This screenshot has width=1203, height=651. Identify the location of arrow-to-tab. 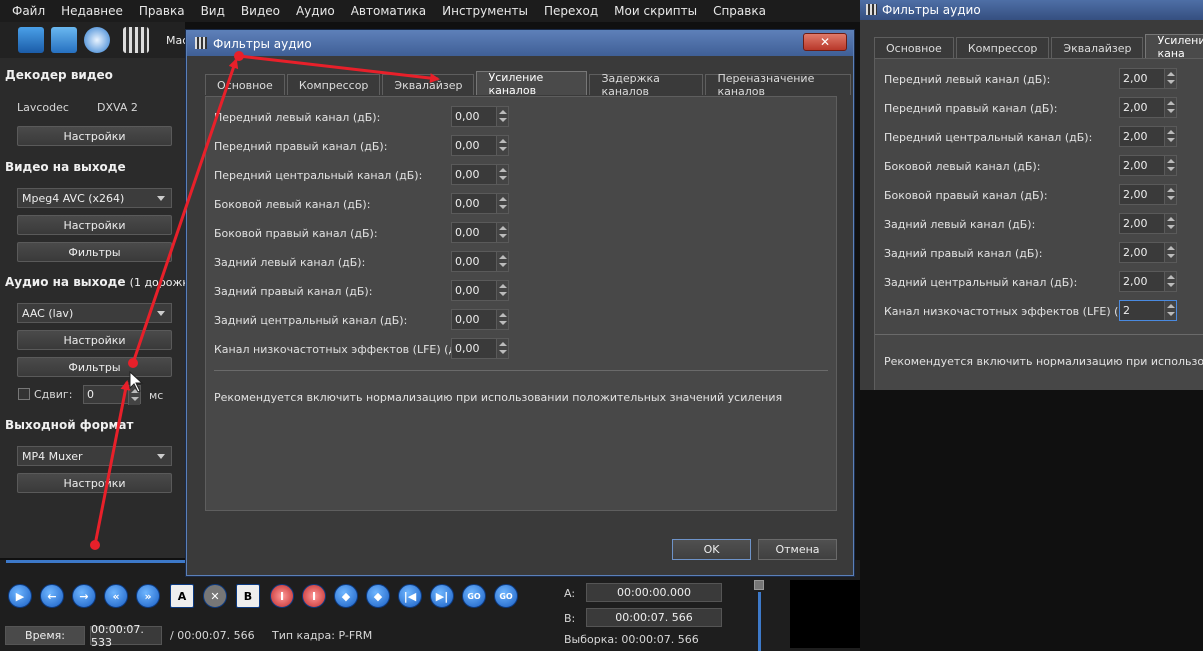
(339, 69).